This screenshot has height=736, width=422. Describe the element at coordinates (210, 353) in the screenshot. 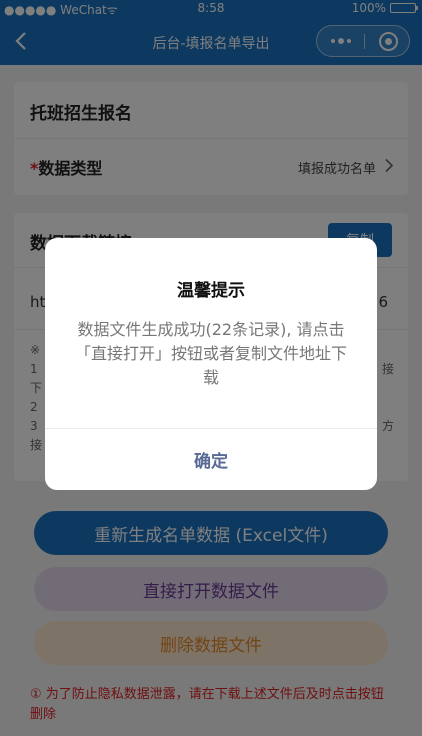

I see `dialog-message: 数据文件生成成功(22条记录), 请点击「直接打开」按钮或者复制文件地址下载` at that location.